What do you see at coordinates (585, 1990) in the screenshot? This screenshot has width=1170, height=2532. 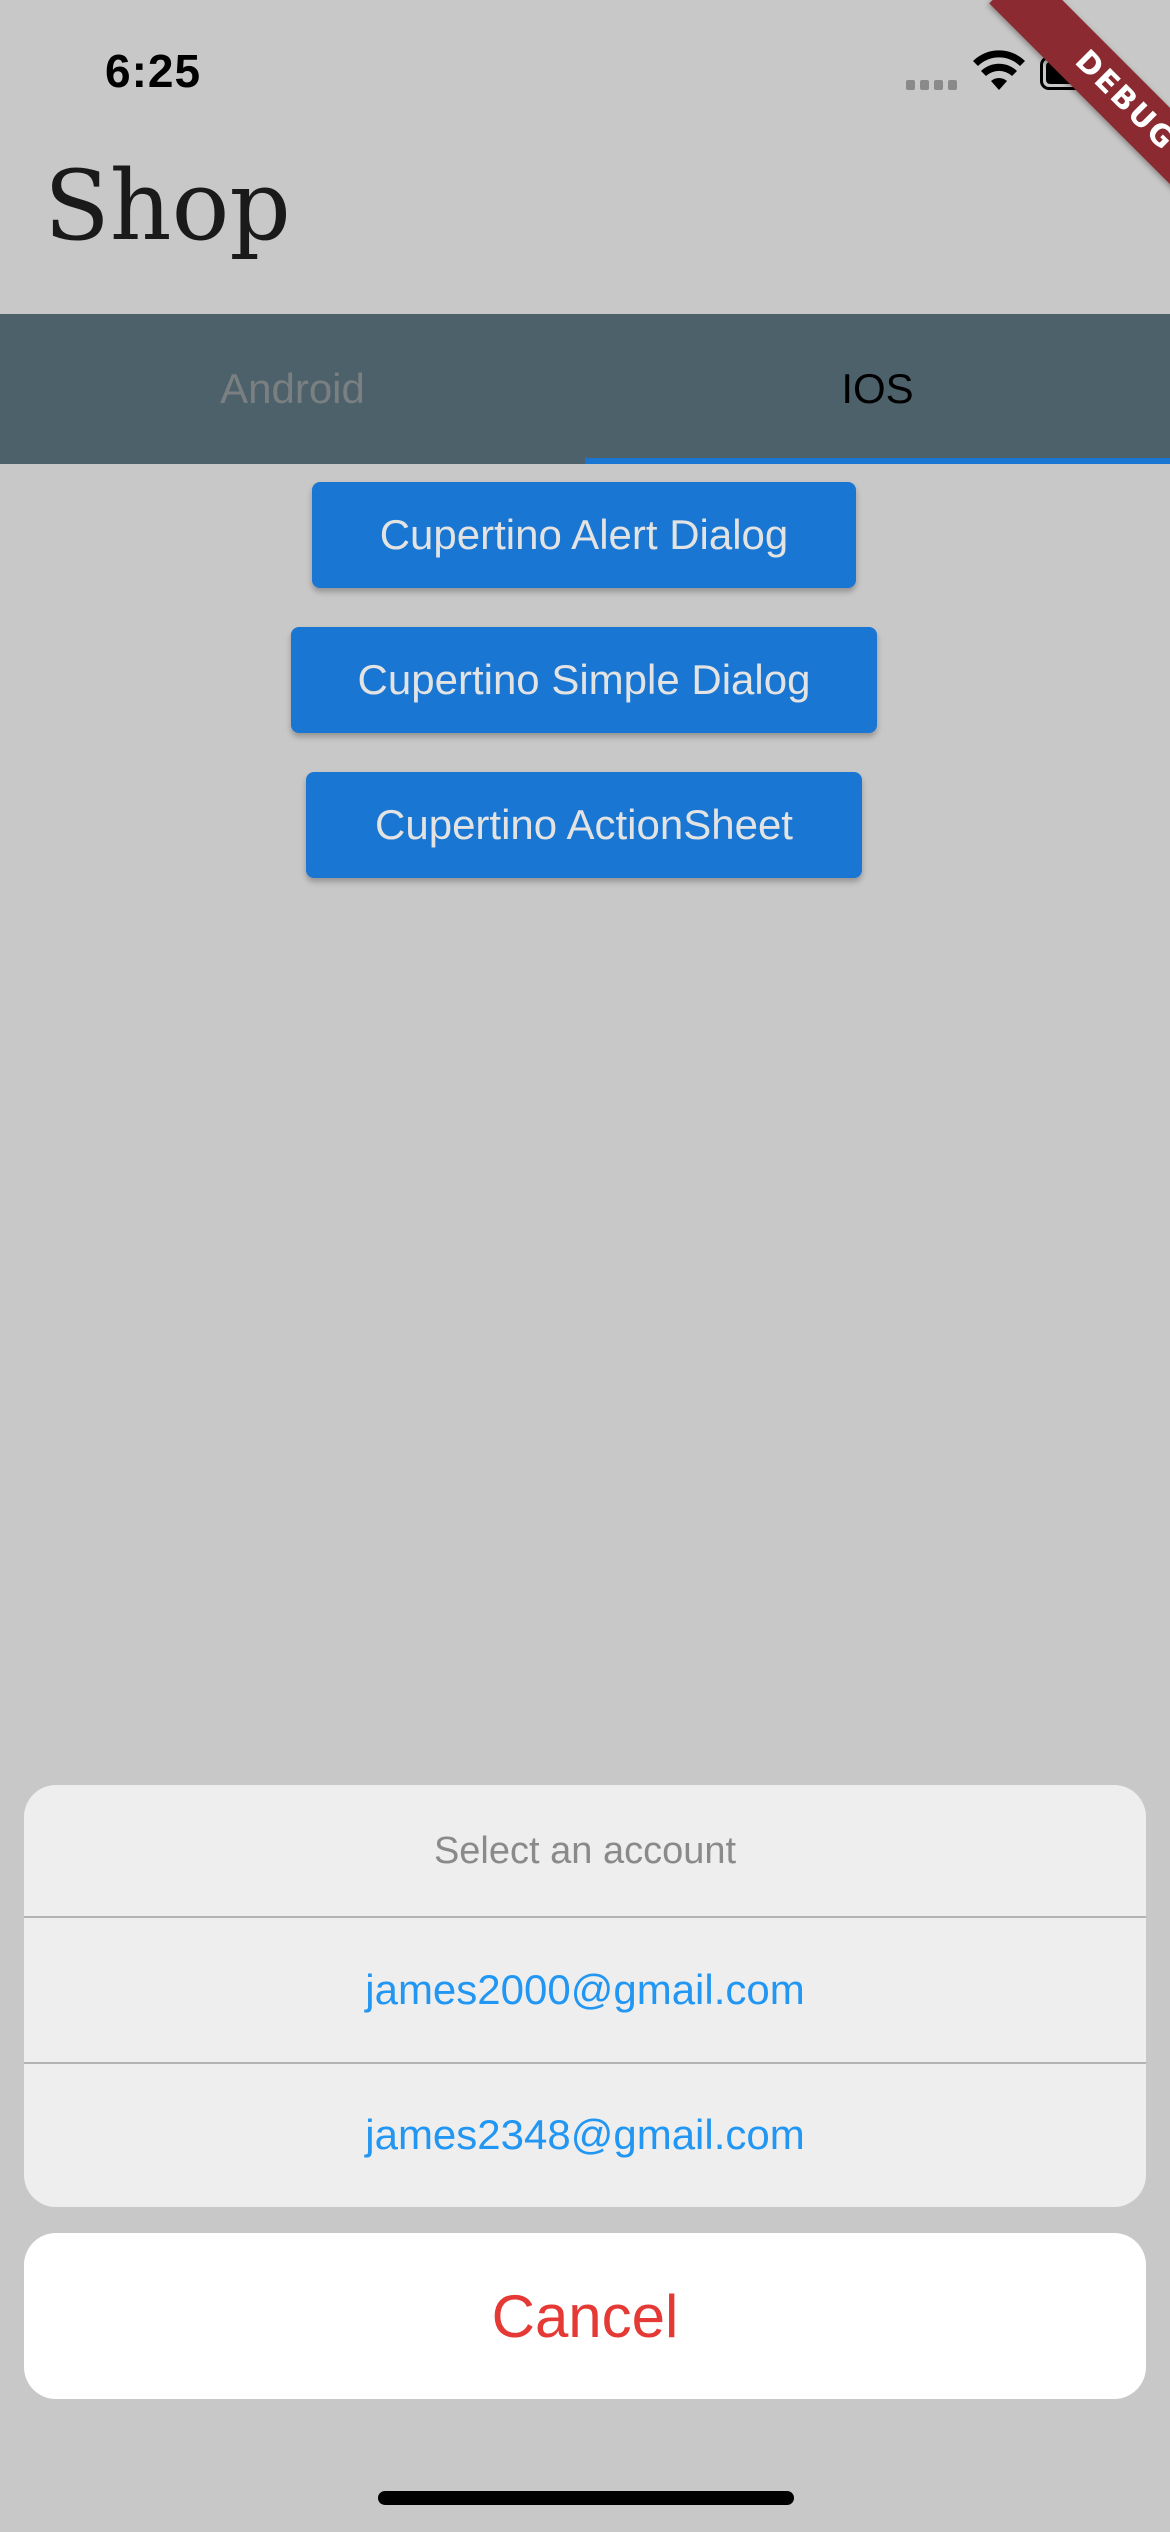 I see `account-option-james2000: james2000@gmail.com` at bounding box center [585, 1990].